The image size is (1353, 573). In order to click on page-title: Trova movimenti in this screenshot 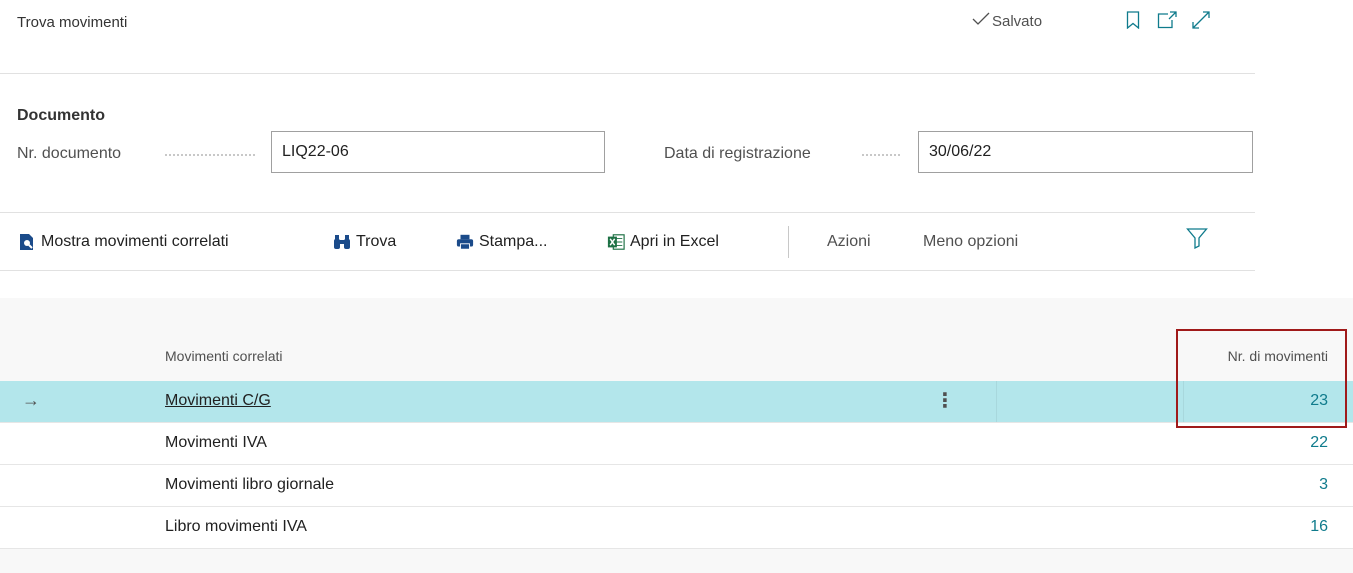, I will do `click(72, 22)`.